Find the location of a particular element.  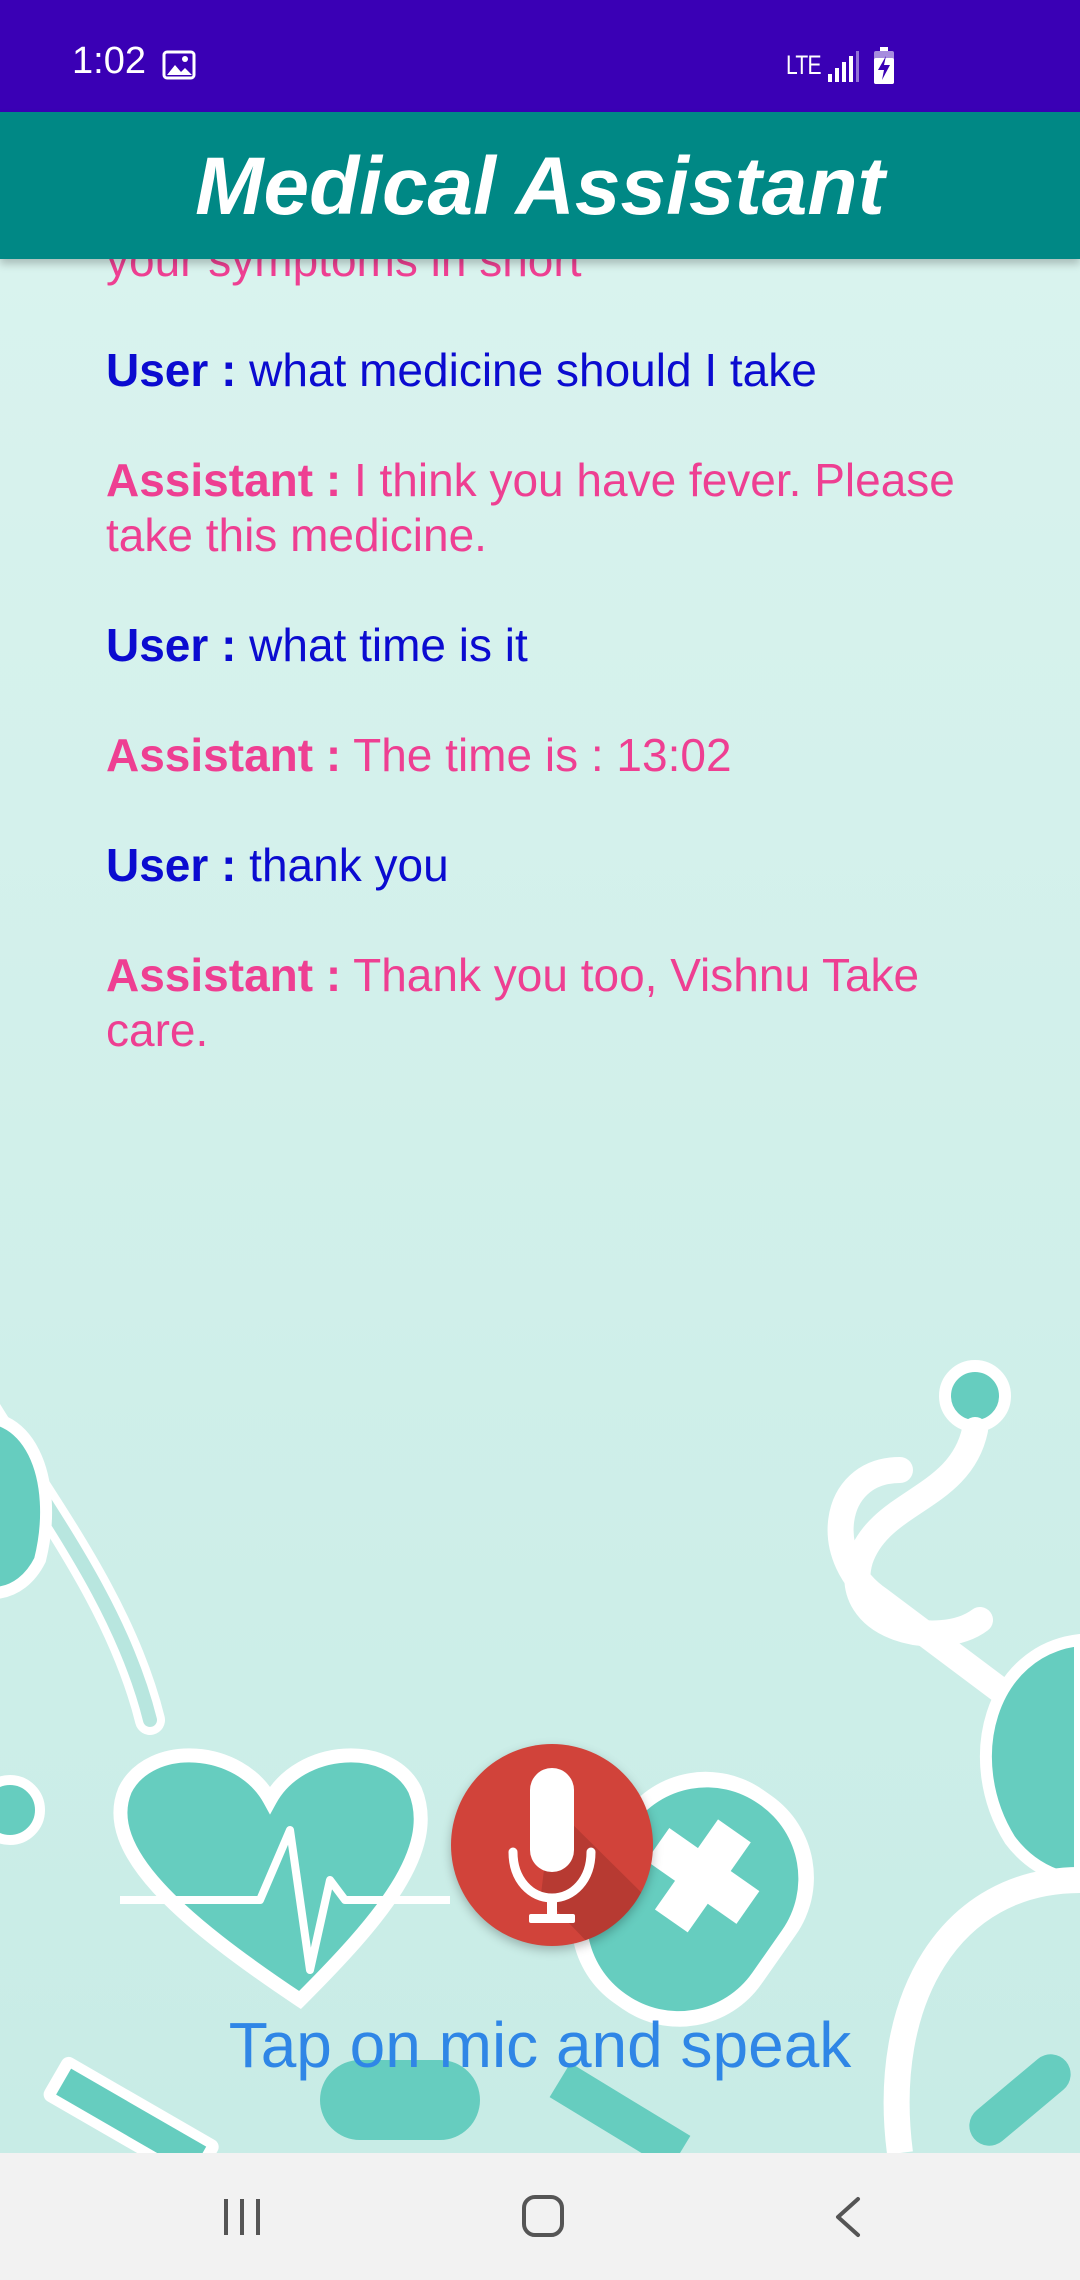

recent-apps-button is located at coordinates (242, 2216).